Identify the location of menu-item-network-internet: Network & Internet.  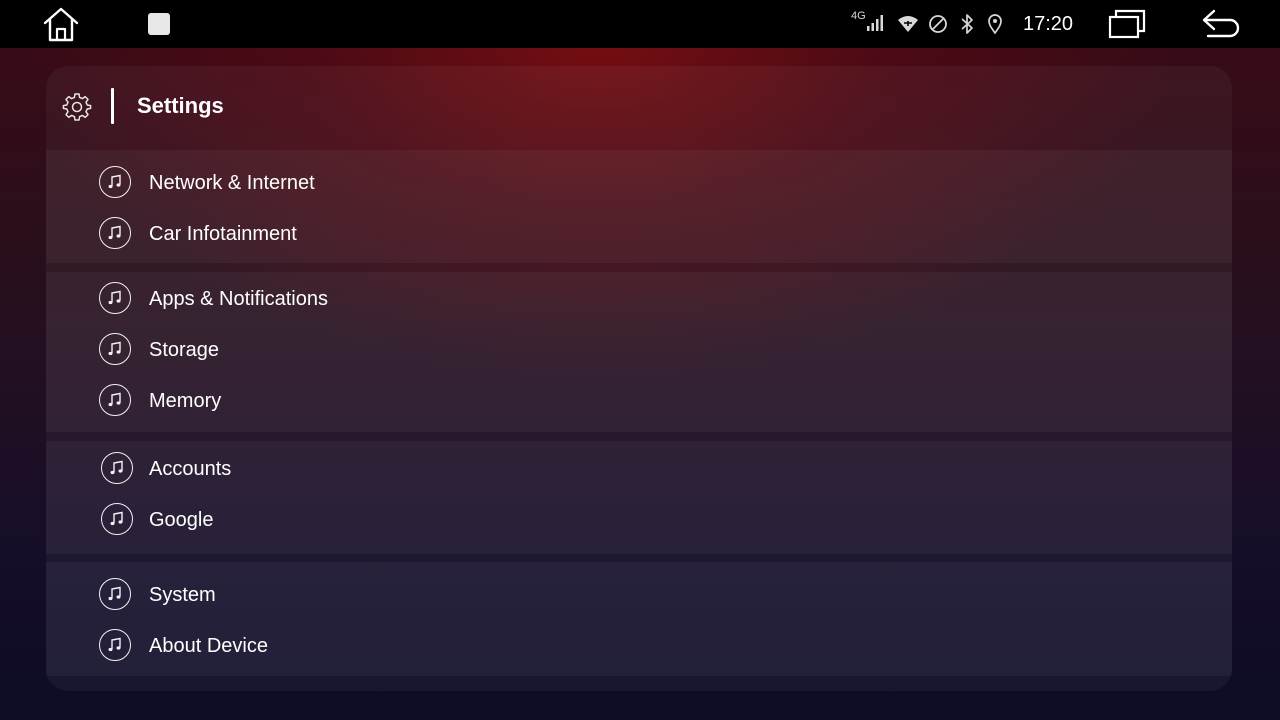
(639, 183).